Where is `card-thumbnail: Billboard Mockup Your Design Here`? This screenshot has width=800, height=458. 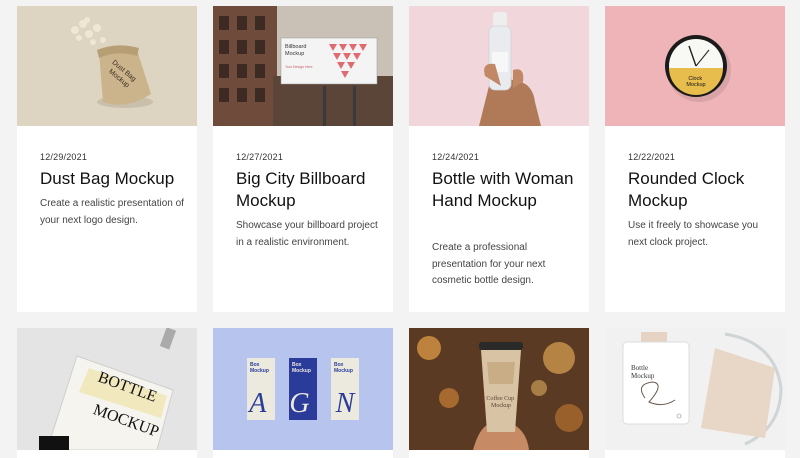
card-thumbnail: Billboard Mockup Your Design Here is located at coordinates (303, 66).